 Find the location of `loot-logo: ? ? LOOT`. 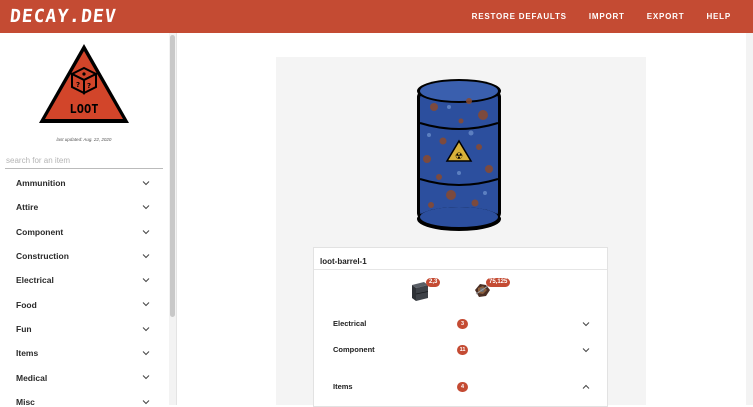

loot-logo: ? ? LOOT is located at coordinates (84, 84).